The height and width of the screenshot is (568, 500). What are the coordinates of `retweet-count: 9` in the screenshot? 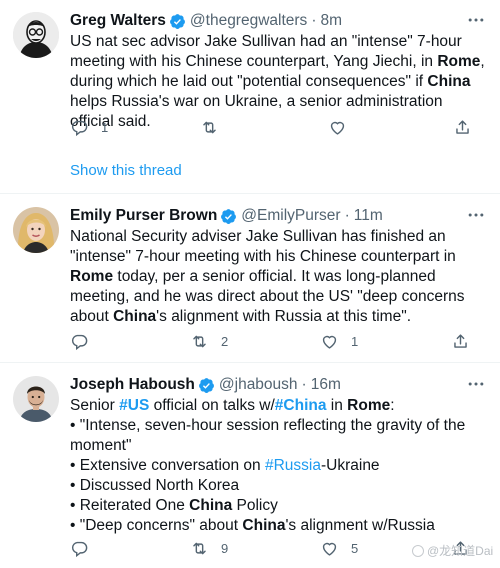 It's located at (225, 548).